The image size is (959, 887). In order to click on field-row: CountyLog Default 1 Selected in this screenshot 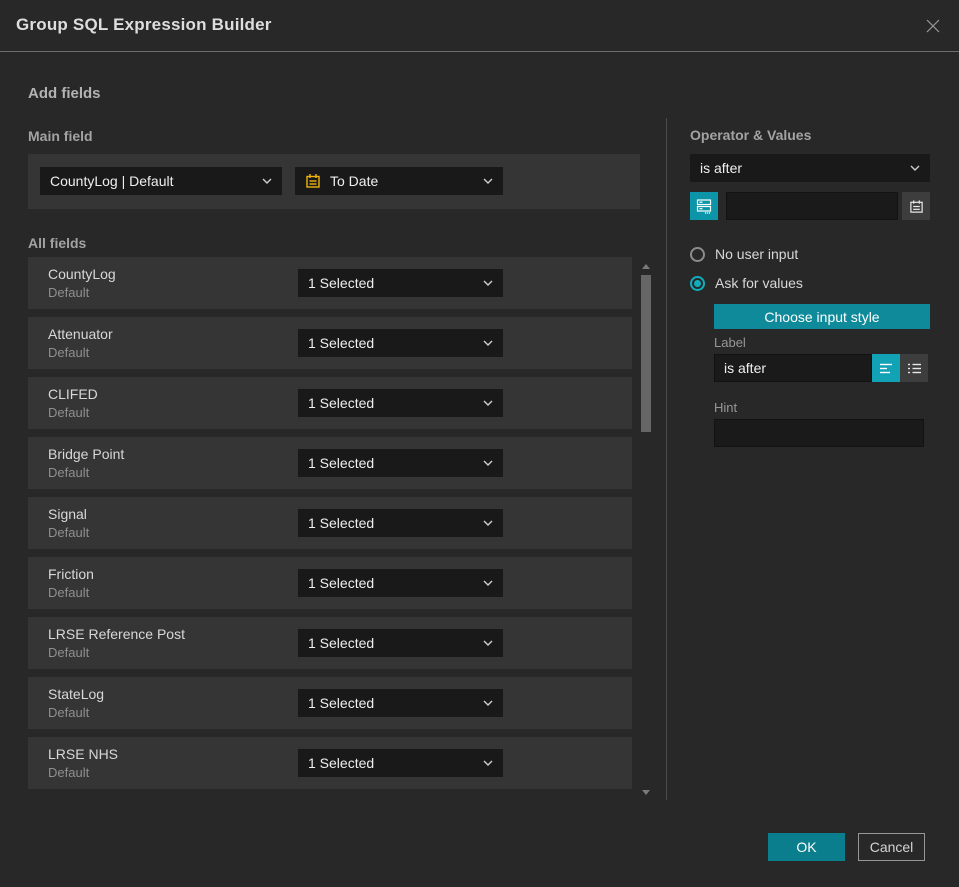, I will do `click(330, 283)`.